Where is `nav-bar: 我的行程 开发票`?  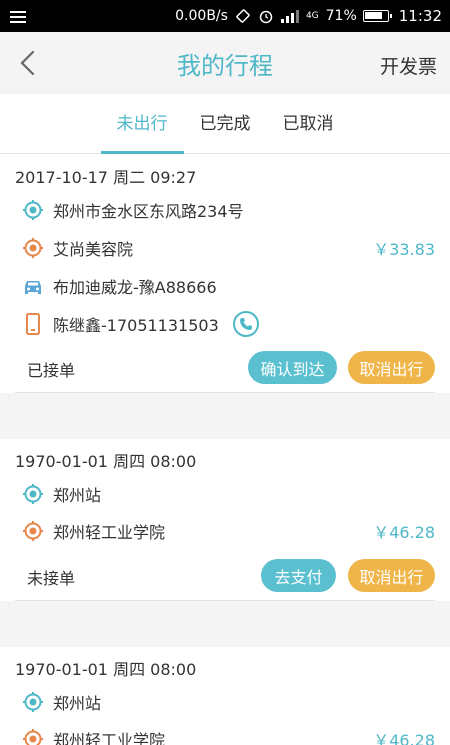
nav-bar: 我的行程 开发票 is located at coordinates (225, 63).